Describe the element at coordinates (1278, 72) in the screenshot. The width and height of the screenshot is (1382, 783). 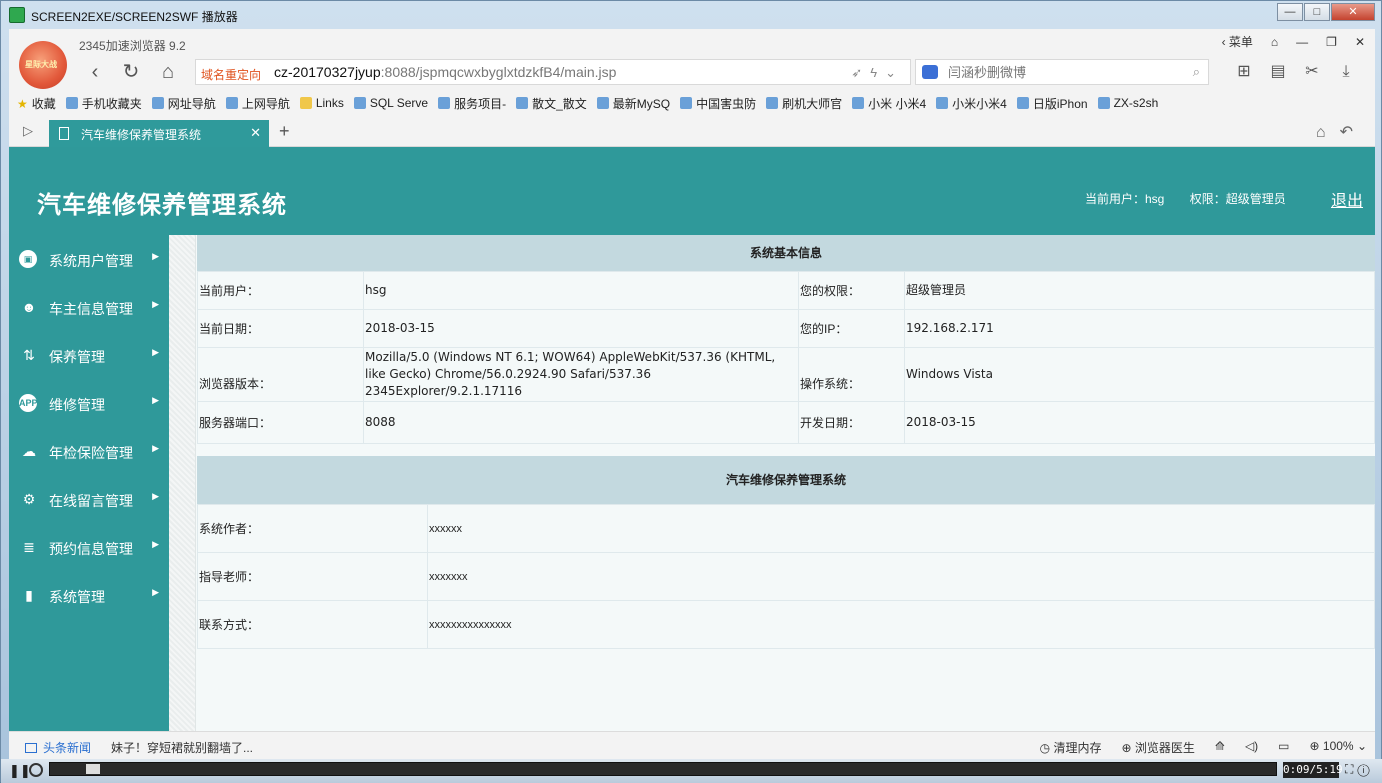
I see `reader-icon: ▤` at that location.